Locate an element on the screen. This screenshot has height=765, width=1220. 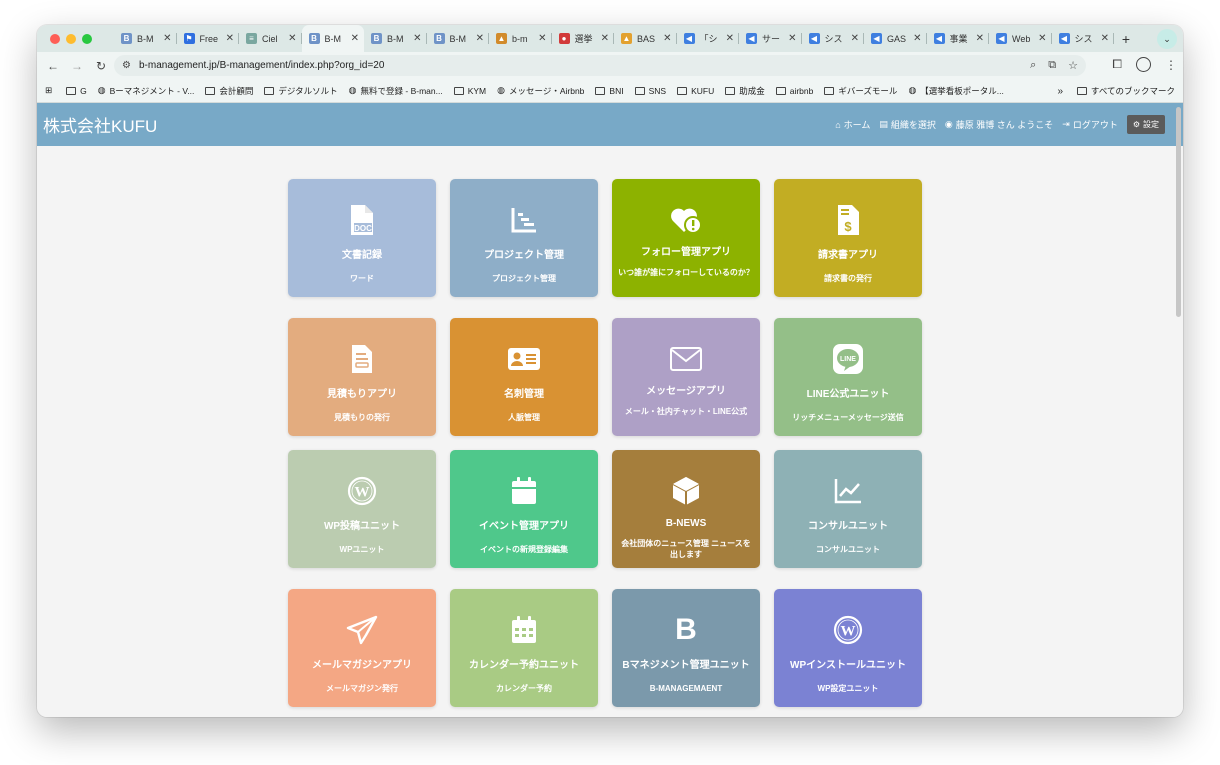
home-link: ⌂ ホーム is located at coordinates (852, 124).